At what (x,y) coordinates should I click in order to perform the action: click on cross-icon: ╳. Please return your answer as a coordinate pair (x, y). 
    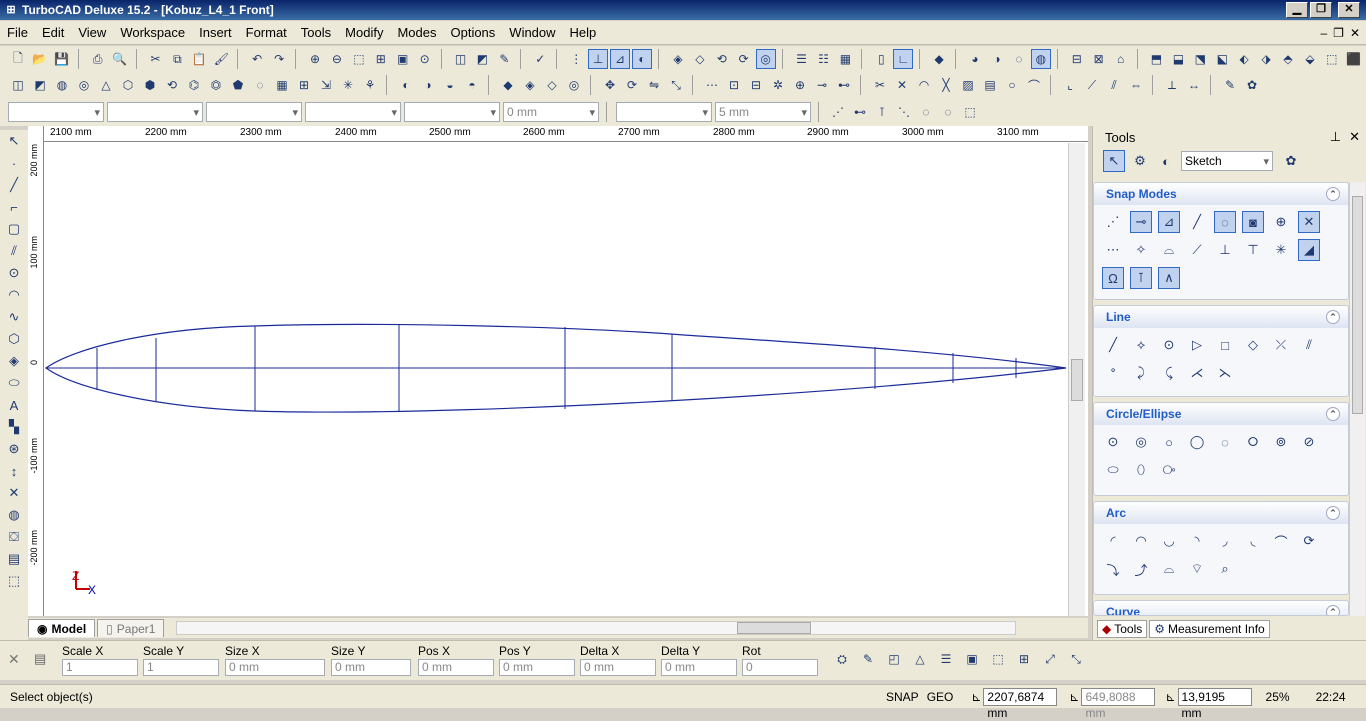
    Looking at the image, I should click on (946, 85).